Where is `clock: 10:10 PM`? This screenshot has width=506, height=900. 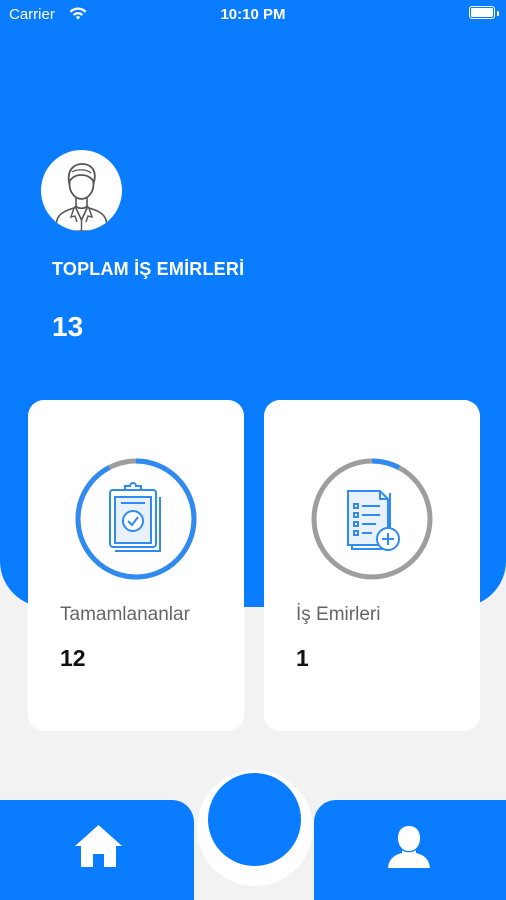 clock: 10:10 PM is located at coordinates (253, 14).